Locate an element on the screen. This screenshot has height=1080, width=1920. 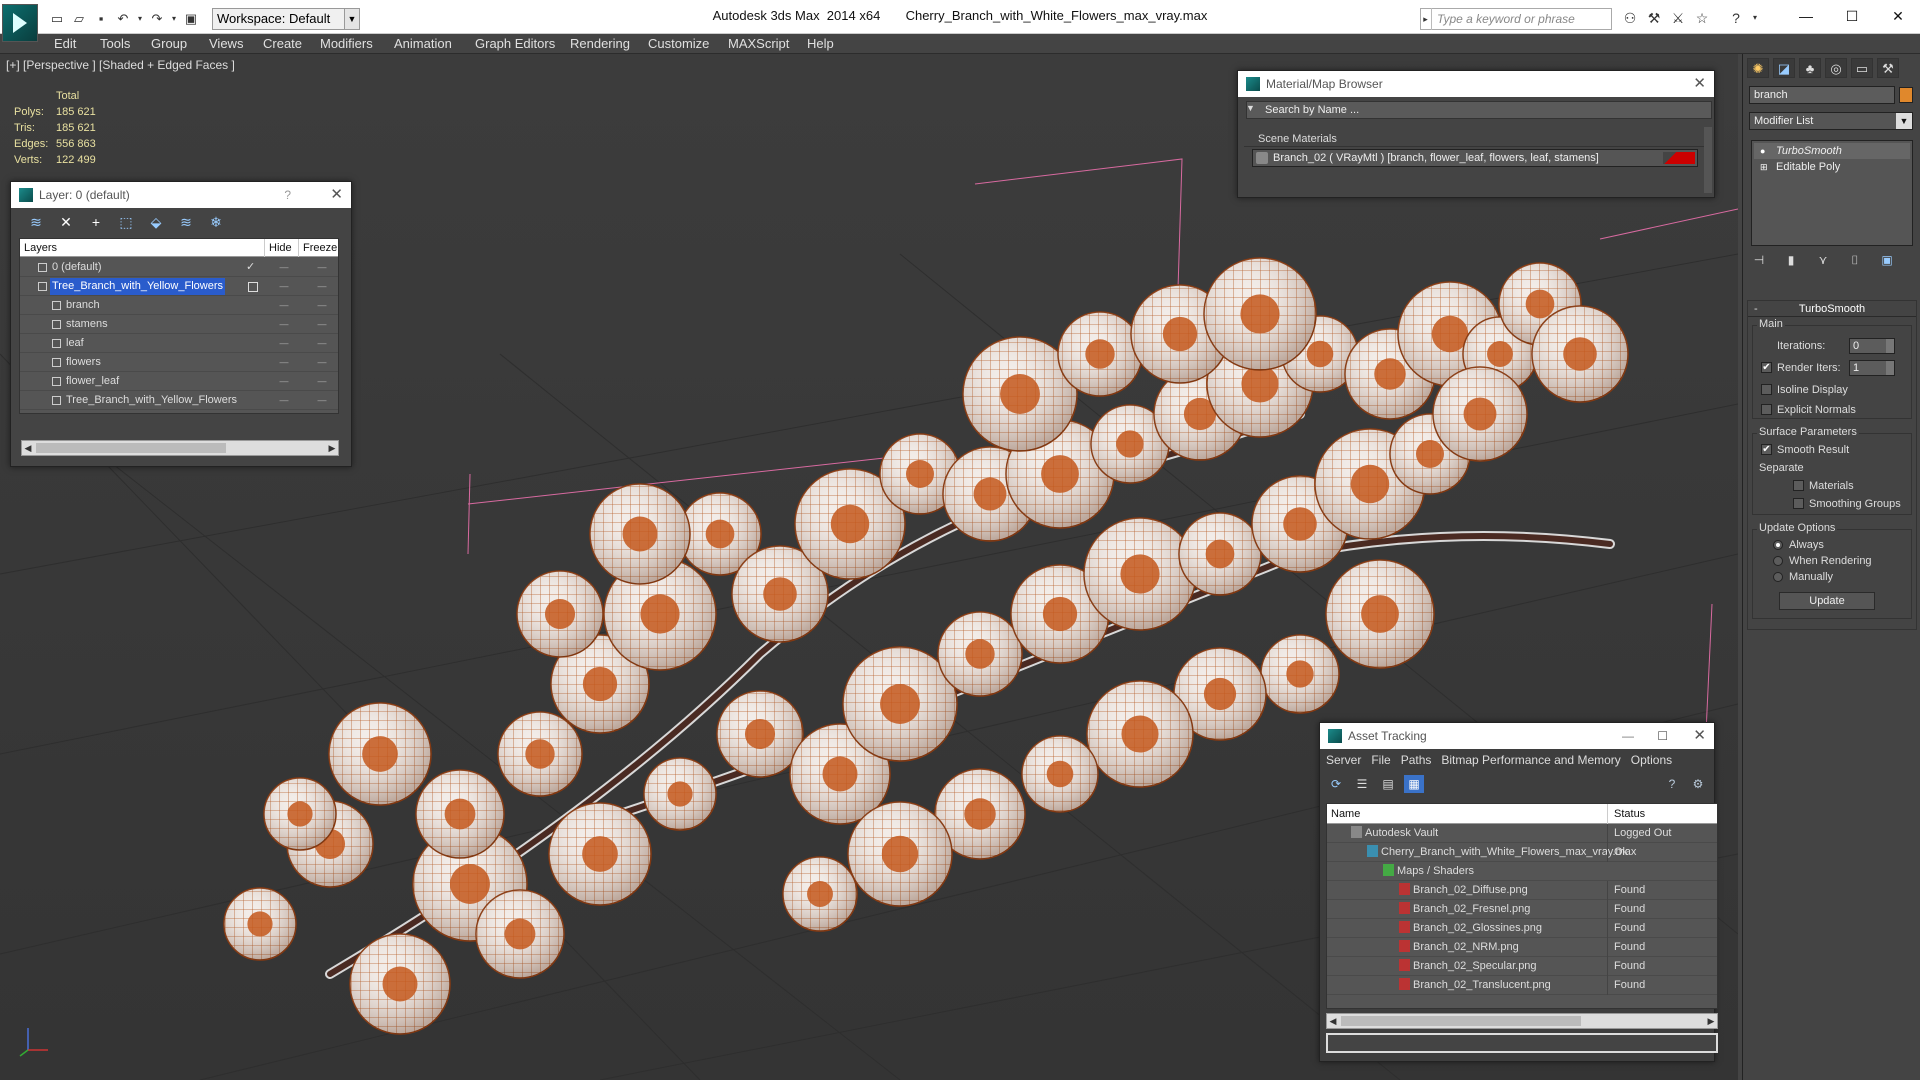
motion-tab-icon: ◎ is located at coordinates (1836, 68).